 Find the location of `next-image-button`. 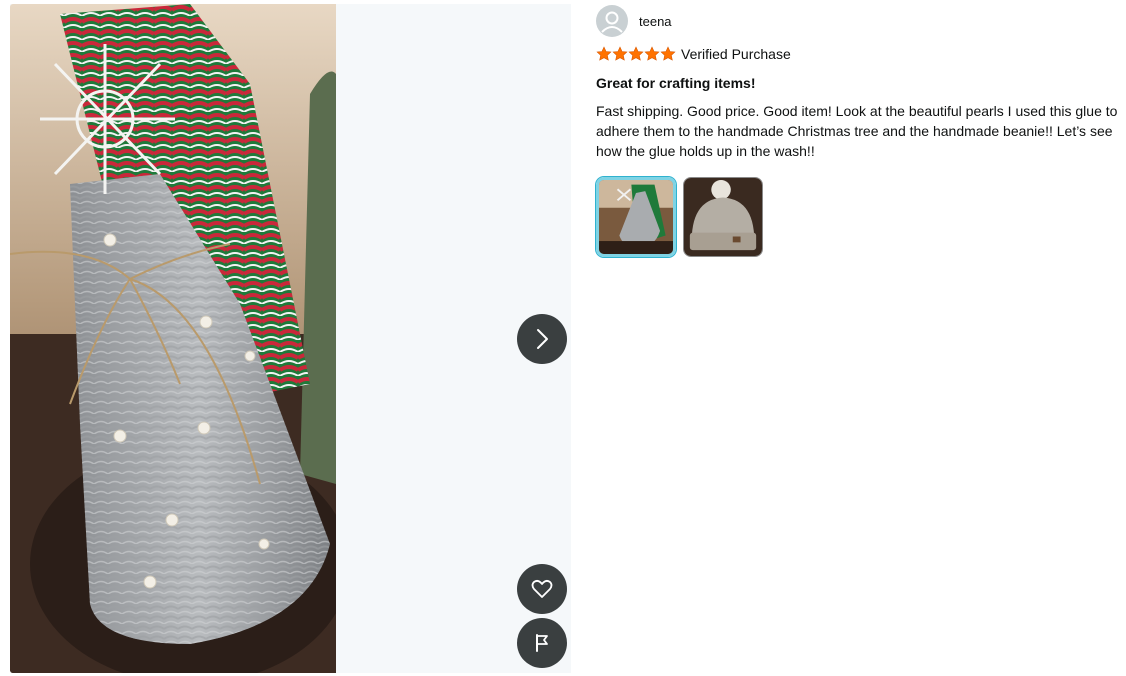

next-image-button is located at coordinates (542, 339).